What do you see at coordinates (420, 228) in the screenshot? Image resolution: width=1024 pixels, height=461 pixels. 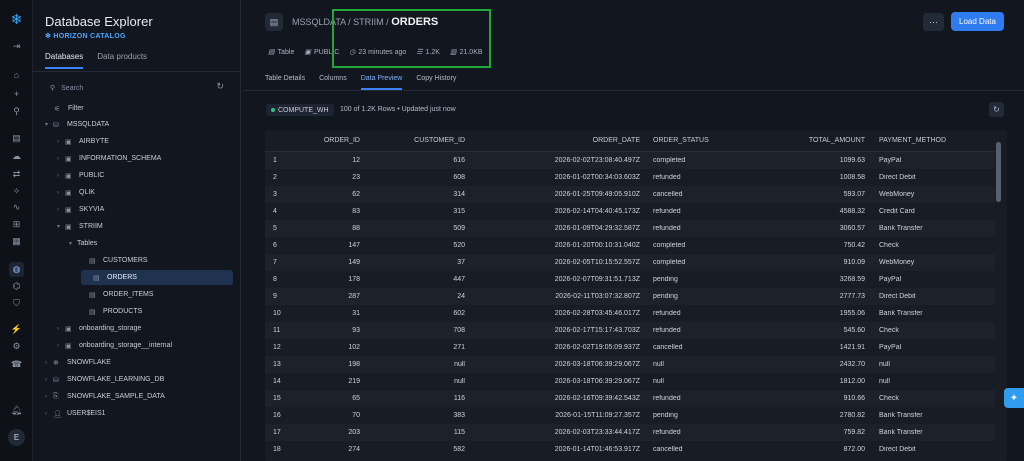 I see `table-cell: 509` at bounding box center [420, 228].